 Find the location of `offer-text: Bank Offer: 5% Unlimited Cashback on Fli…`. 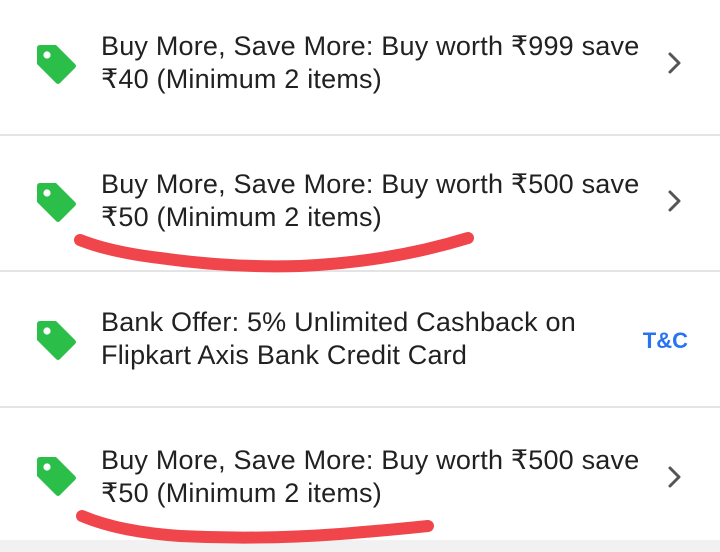

offer-text: Bank Offer: 5% Unlimited Cashback on Fli… is located at coordinates (373, 339).